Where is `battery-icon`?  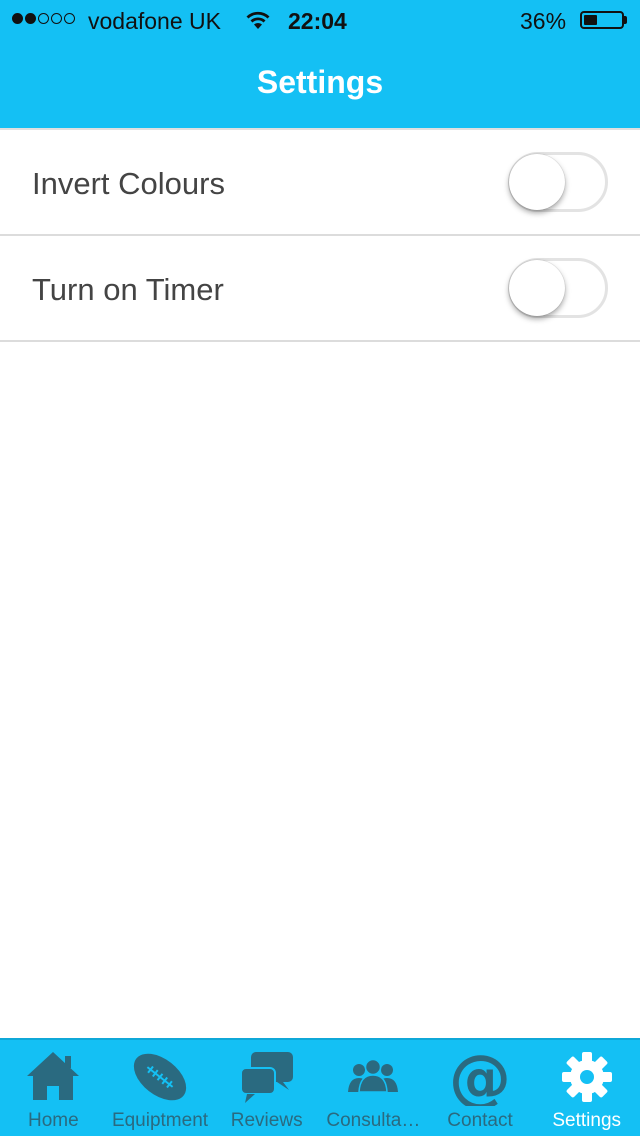
battery-icon is located at coordinates (602, 20).